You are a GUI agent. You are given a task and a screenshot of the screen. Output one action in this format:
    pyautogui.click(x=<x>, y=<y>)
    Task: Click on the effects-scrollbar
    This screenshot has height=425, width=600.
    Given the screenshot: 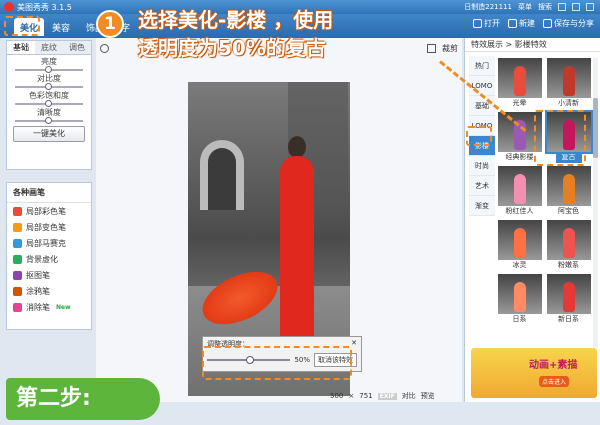 What is the action you would take?
    pyautogui.click(x=595, y=203)
    